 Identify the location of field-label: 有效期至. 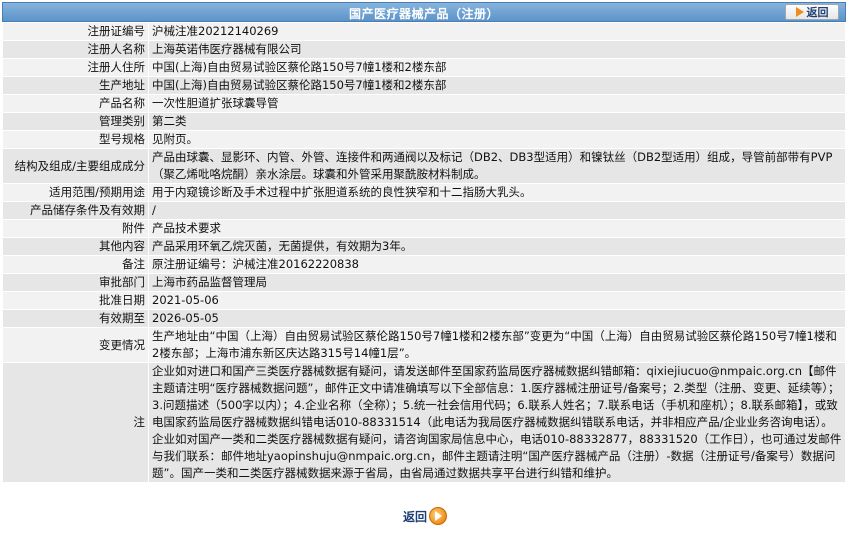
(75, 318).